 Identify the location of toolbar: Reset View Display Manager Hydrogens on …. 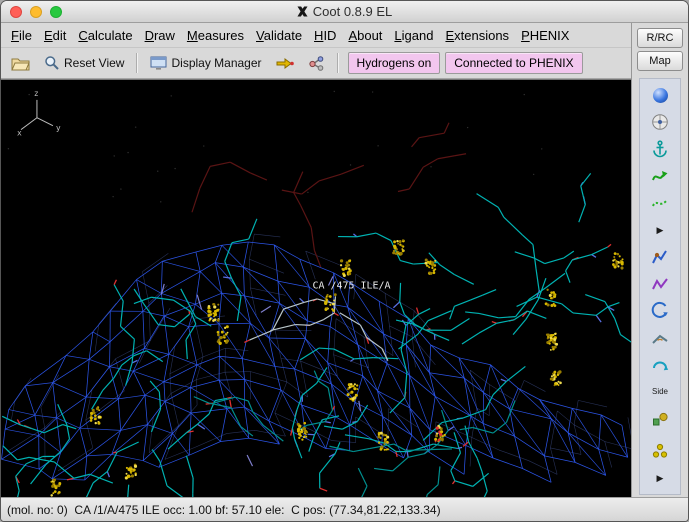
(316, 63).